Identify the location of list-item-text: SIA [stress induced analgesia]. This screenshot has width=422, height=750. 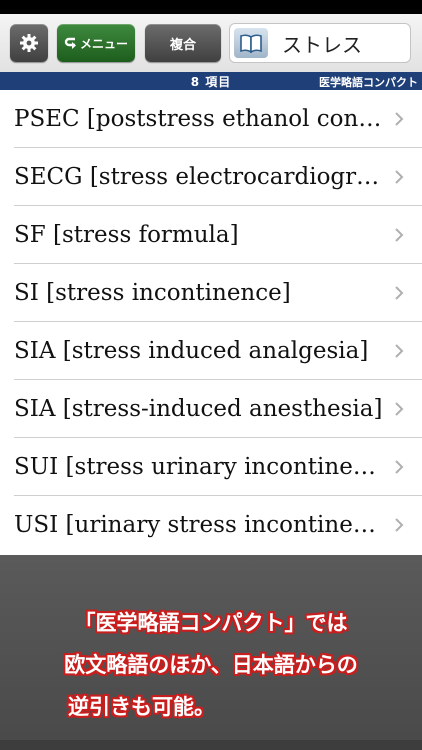
(191, 351).